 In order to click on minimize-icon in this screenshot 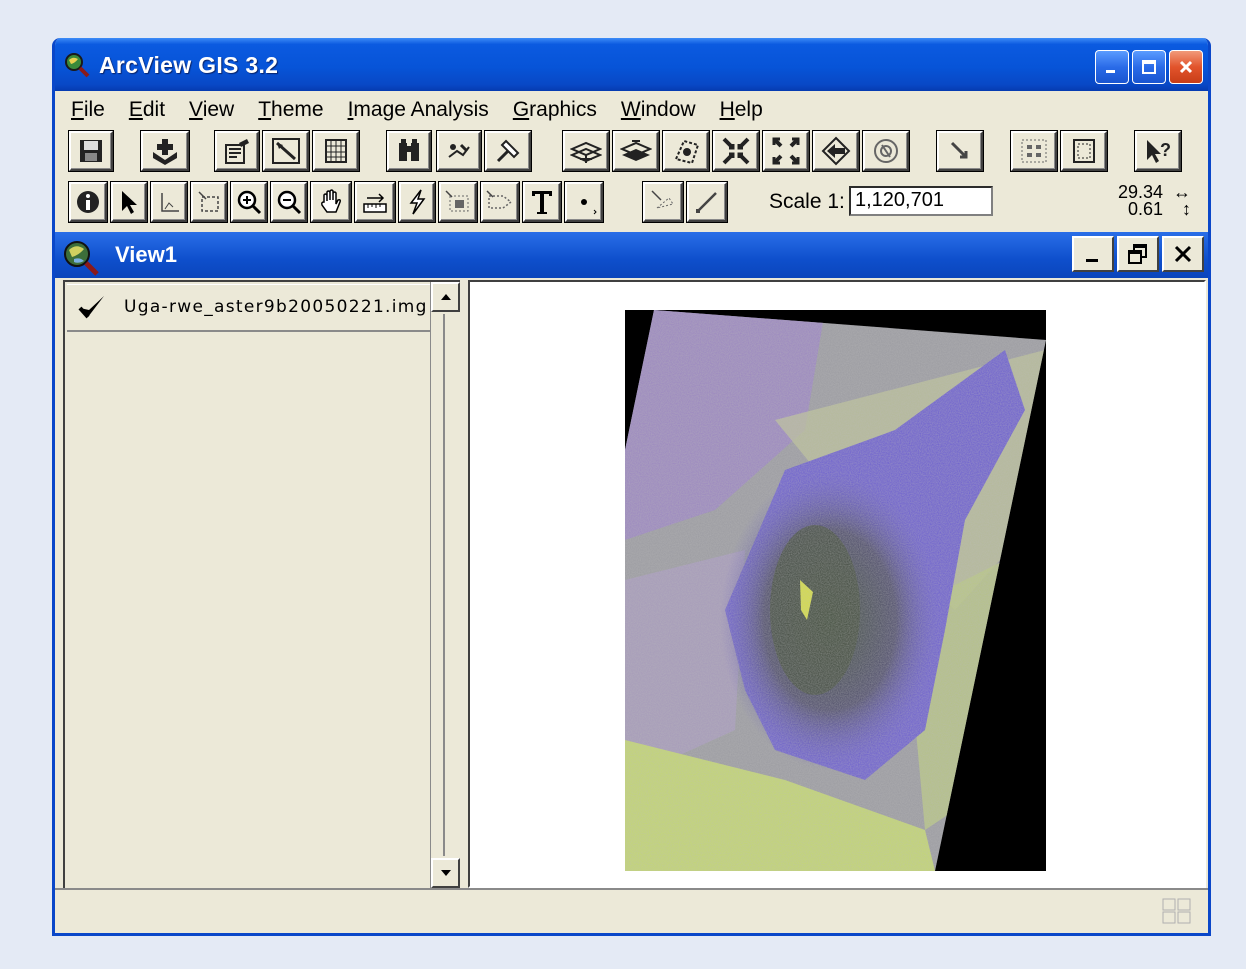, I will do `click(1092, 260)`.